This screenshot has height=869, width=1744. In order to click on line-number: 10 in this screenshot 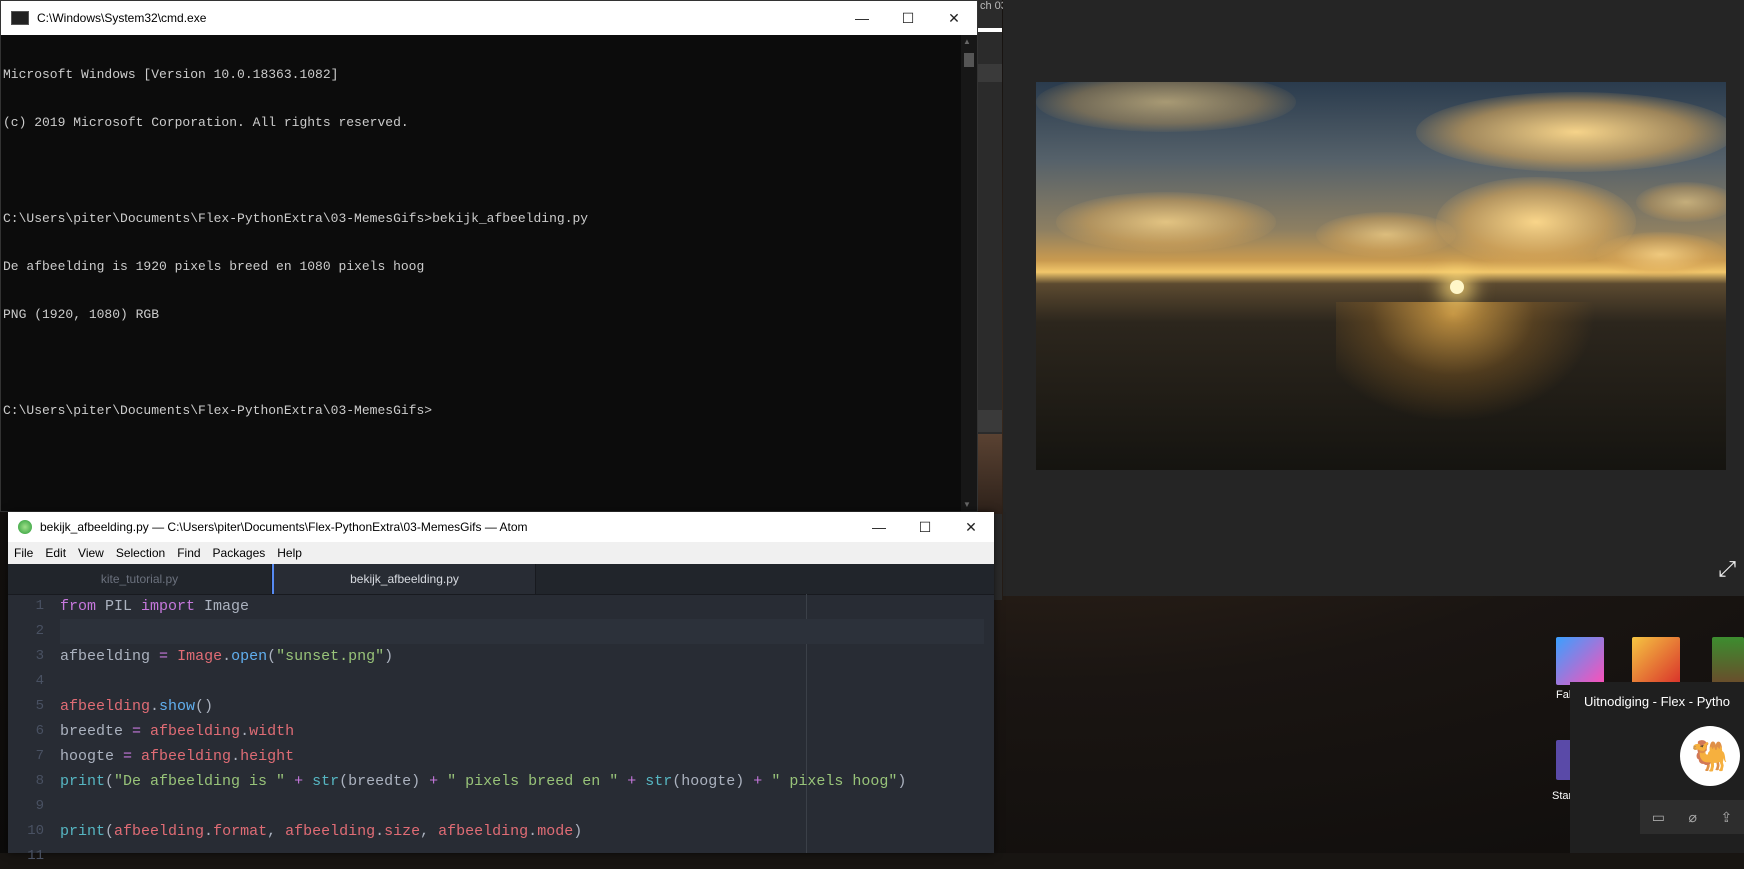, I will do `click(35, 831)`.